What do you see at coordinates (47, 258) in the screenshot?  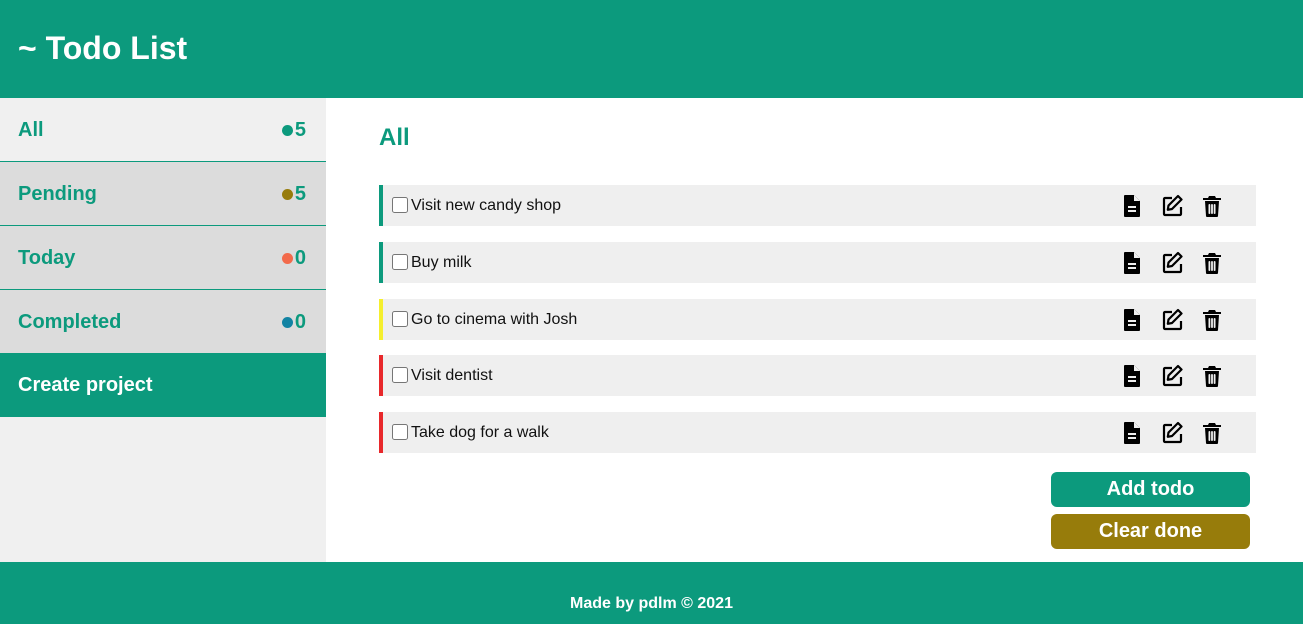 I see `sidebar-item-label: Today` at bounding box center [47, 258].